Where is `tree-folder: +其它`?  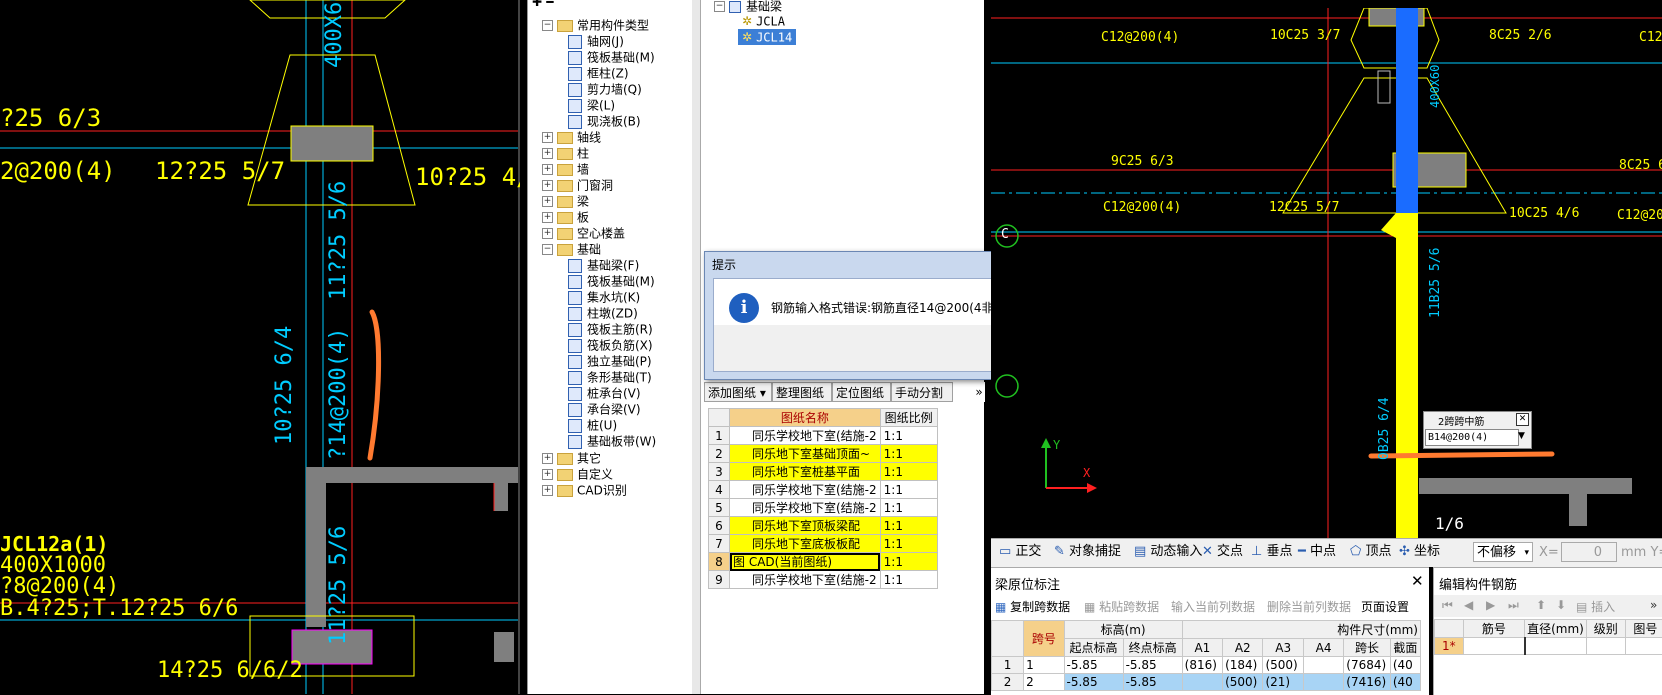 tree-folder: +其它 is located at coordinates (571, 458).